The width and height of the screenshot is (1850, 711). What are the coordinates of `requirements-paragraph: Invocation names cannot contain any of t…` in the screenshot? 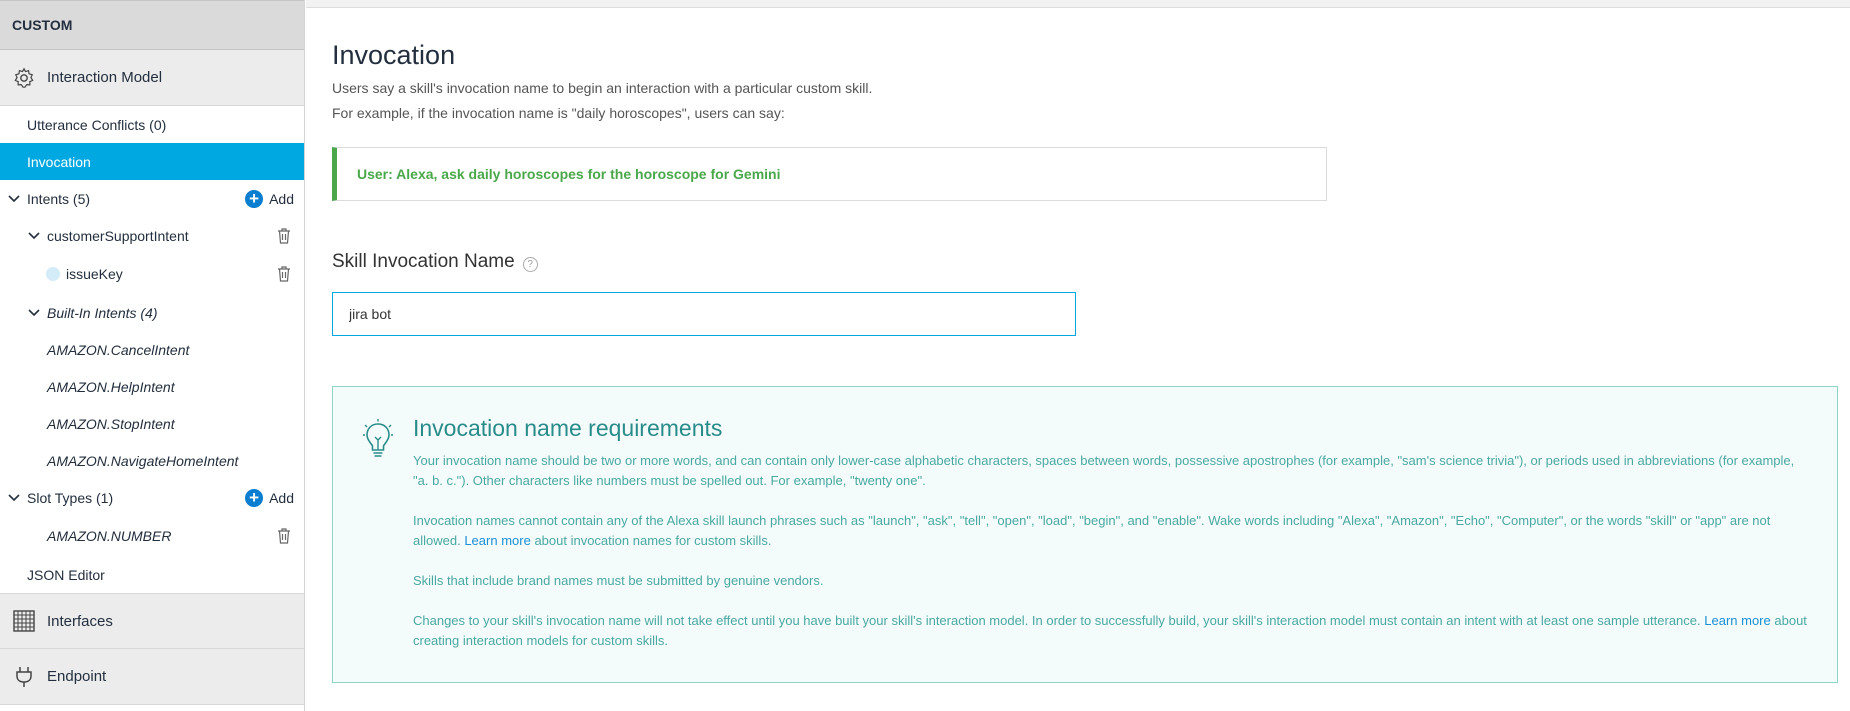 It's located at (1092, 530).